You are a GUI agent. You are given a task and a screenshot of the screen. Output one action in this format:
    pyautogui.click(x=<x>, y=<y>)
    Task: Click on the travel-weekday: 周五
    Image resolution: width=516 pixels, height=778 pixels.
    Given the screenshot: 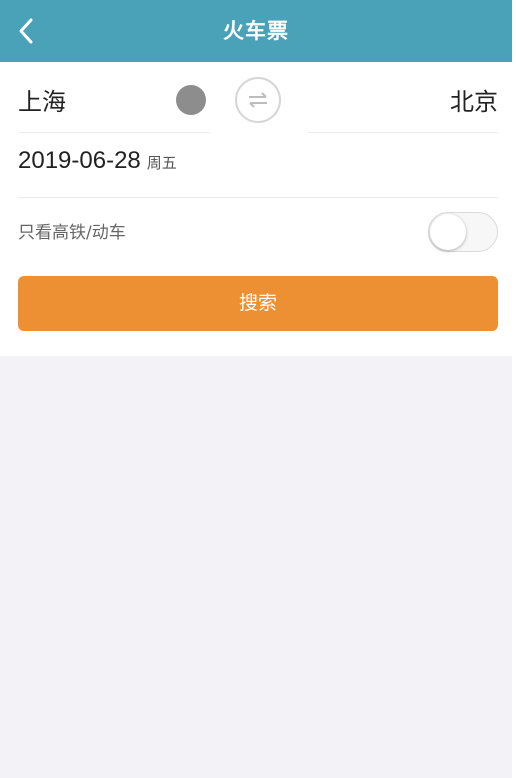 What is the action you would take?
    pyautogui.click(x=161, y=163)
    